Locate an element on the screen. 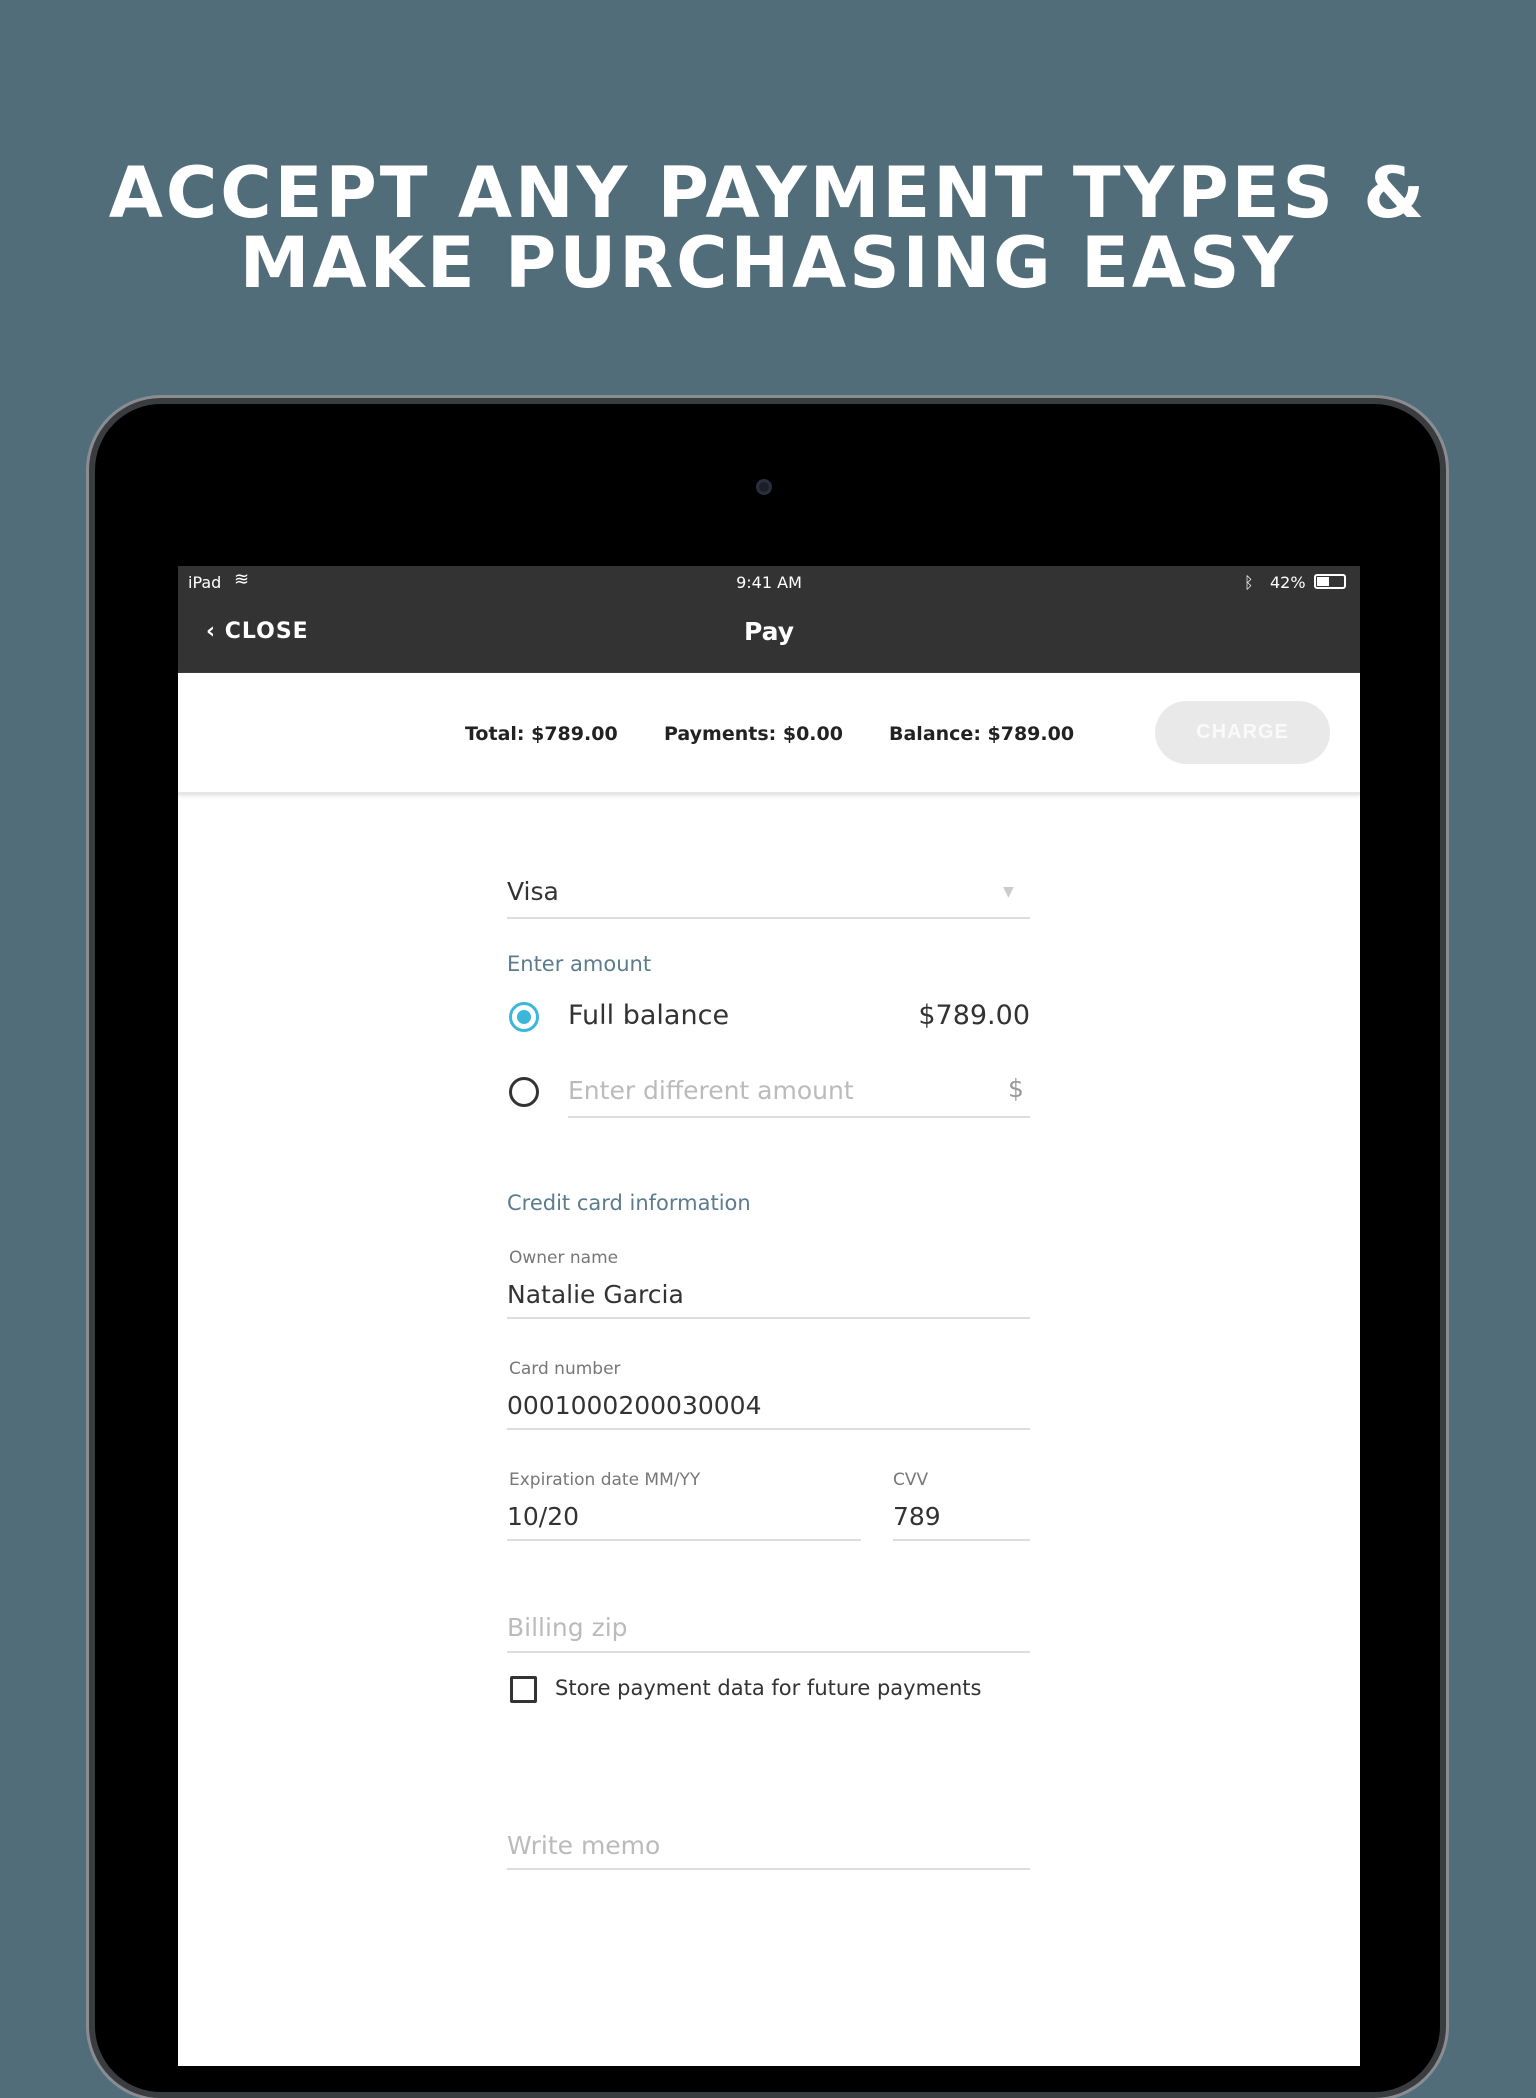 This screenshot has width=1536, height=2098. payment-type-select: Visa is located at coordinates (533, 891).